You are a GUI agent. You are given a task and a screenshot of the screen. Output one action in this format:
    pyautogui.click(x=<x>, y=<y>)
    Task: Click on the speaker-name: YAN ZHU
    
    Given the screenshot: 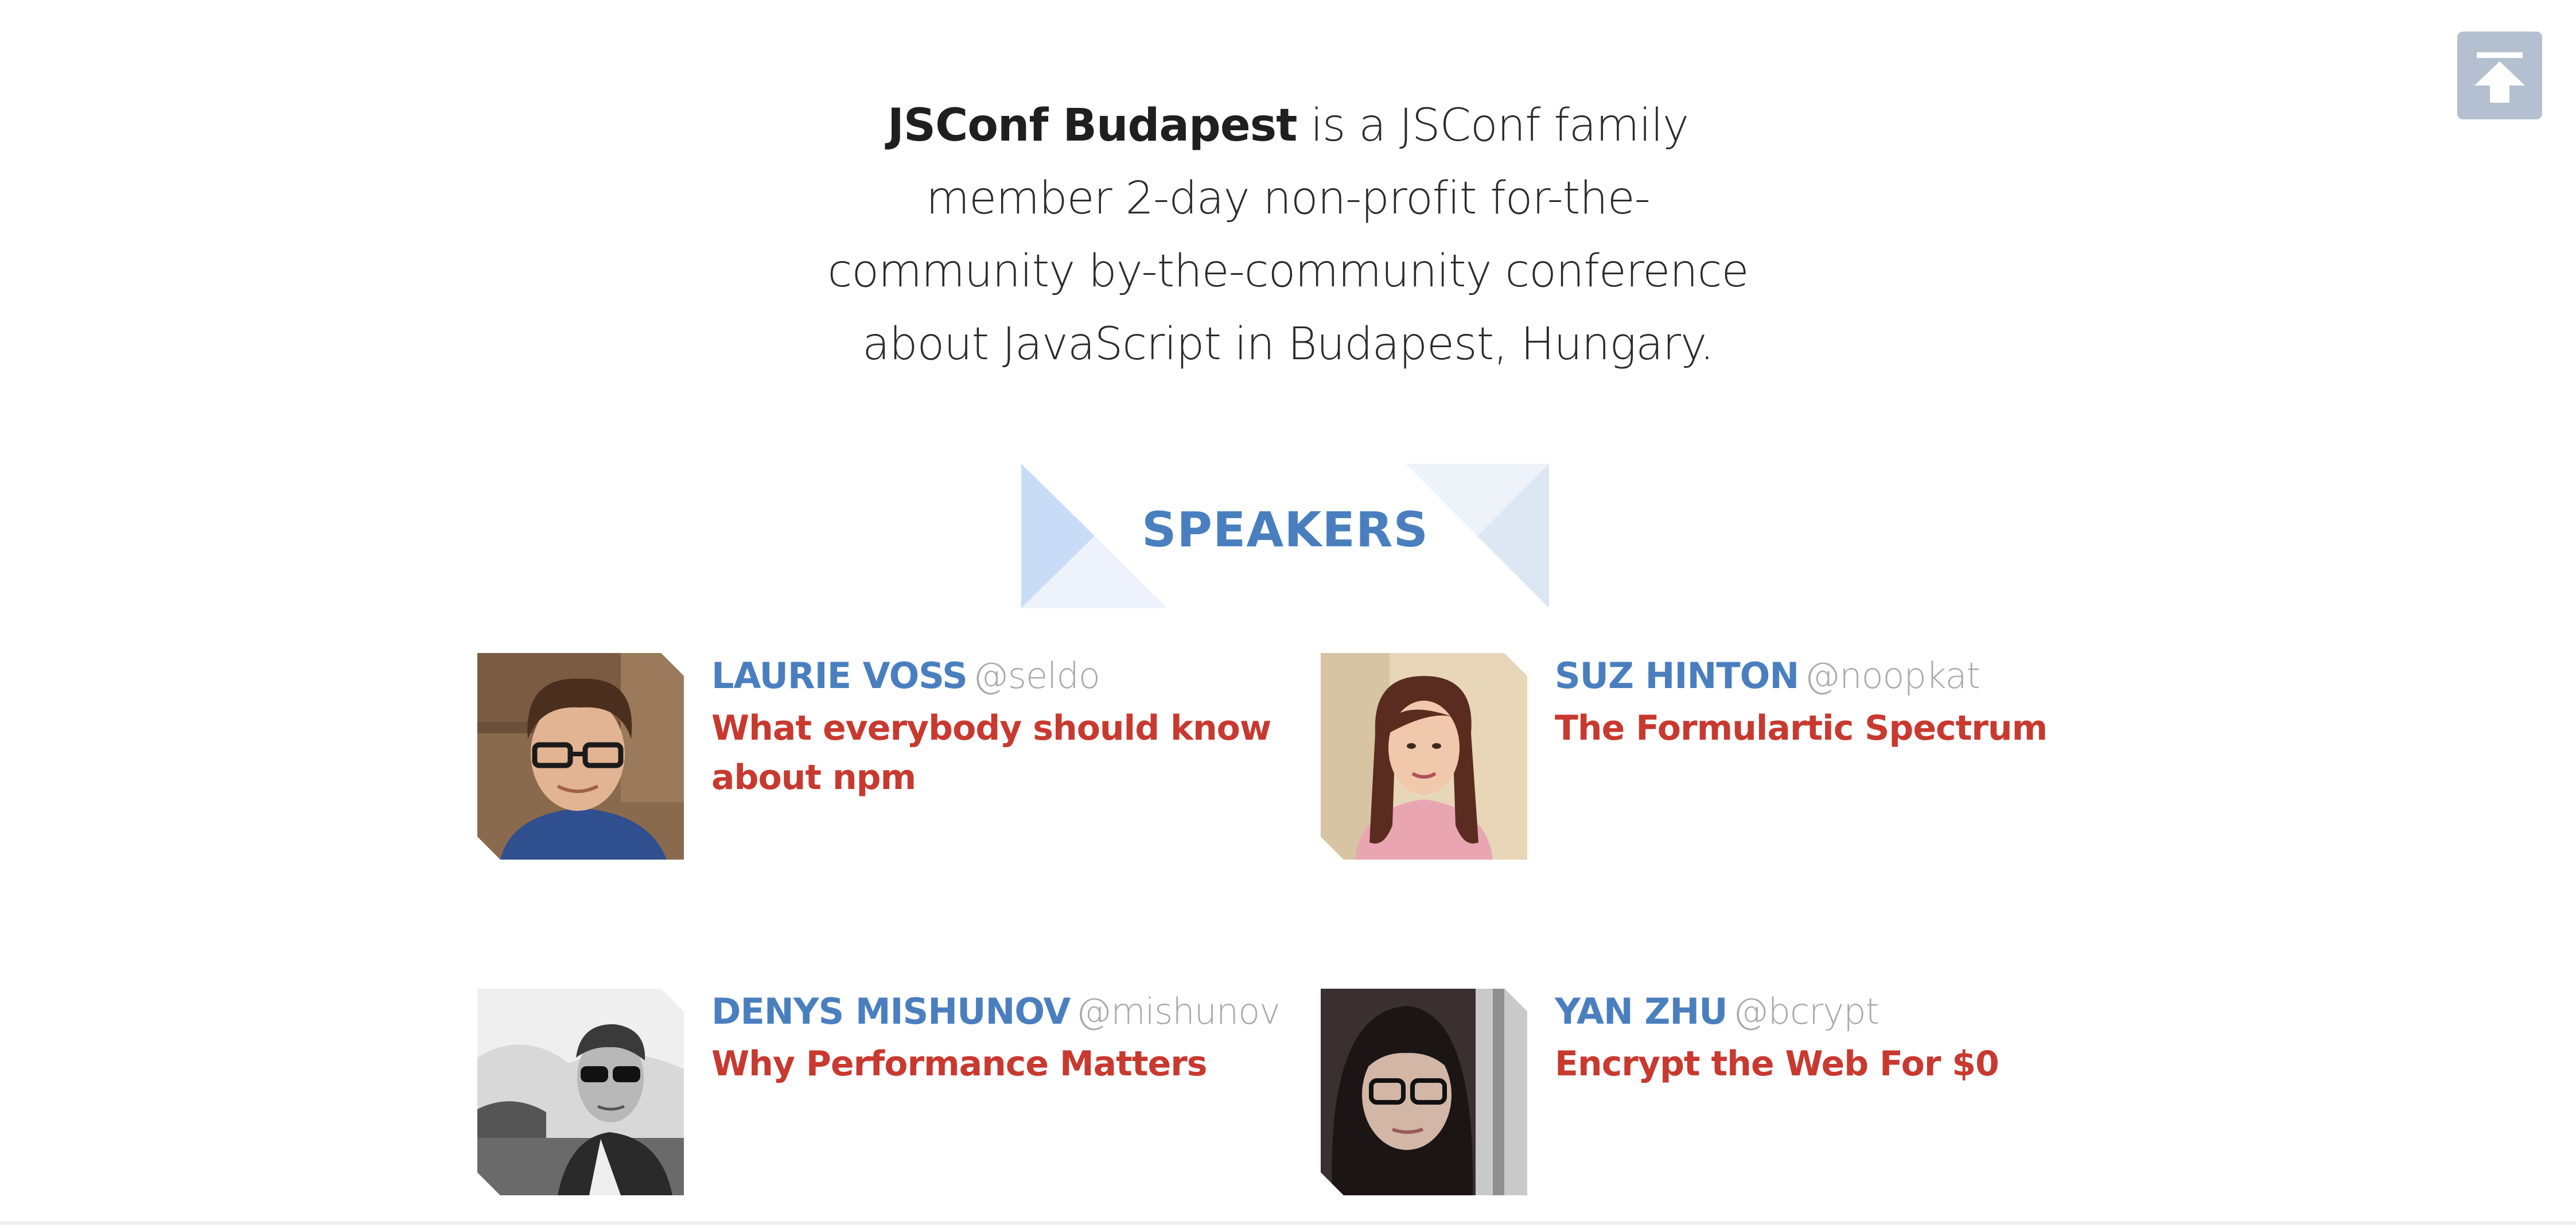 What is the action you would take?
    pyautogui.click(x=1641, y=1011)
    